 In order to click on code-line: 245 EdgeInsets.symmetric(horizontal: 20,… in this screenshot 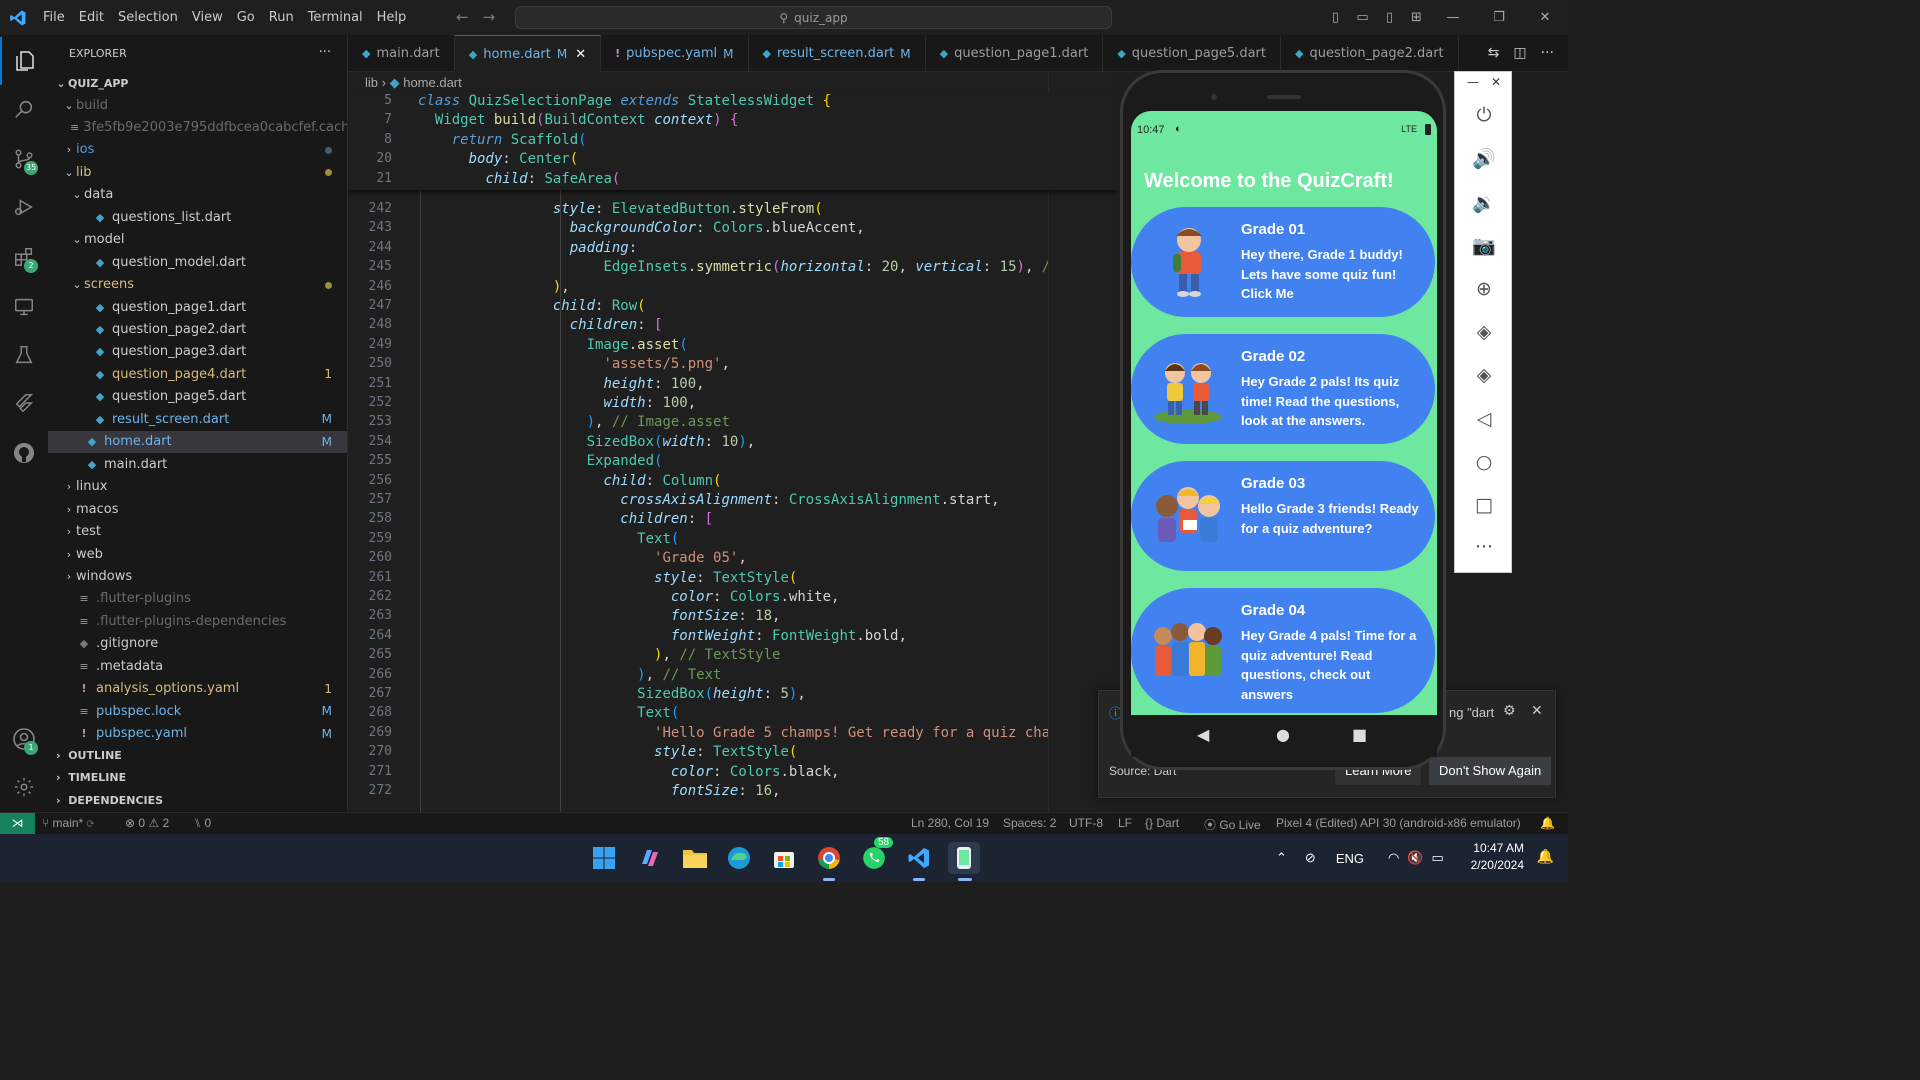, I will do `click(733, 268)`.